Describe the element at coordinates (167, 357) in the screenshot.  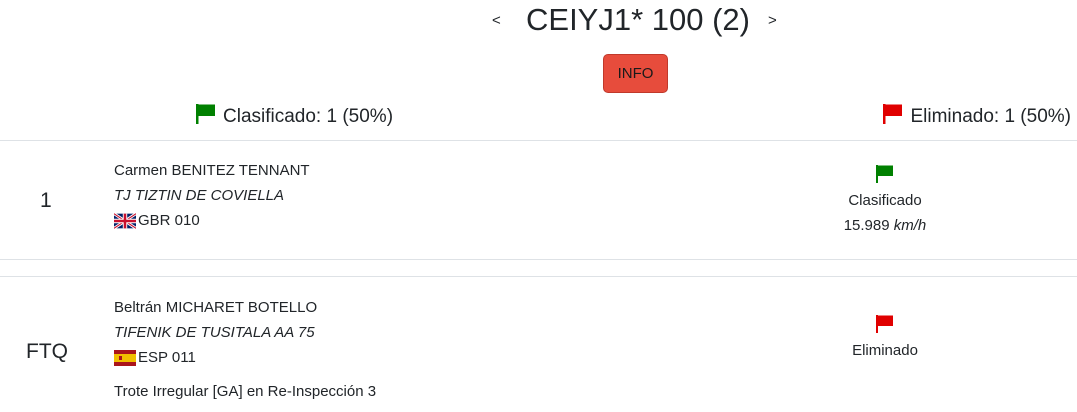
I see `country-code: ESP 011` at that location.